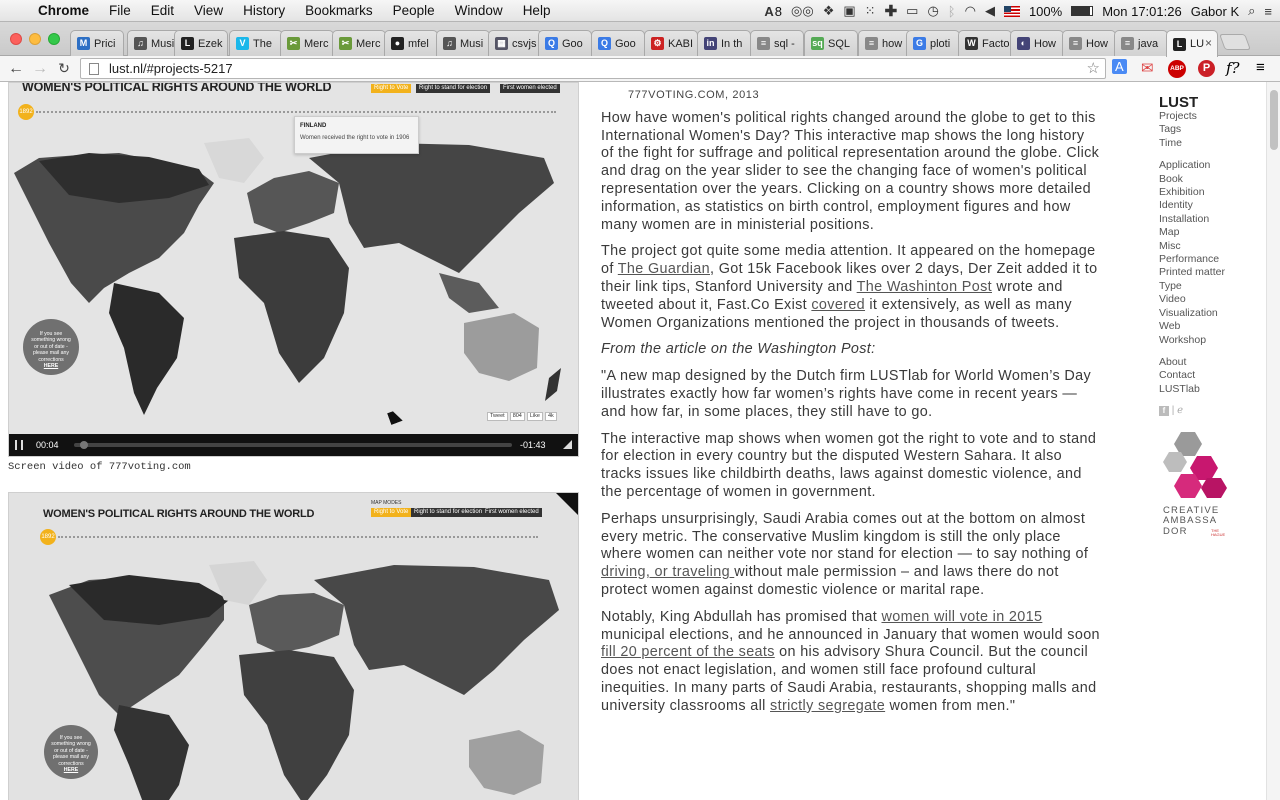 Image resolution: width=1280 pixels, height=800 pixels. What do you see at coordinates (54, 39) in the screenshot?
I see `zoom-window-button` at bounding box center [54, 39].